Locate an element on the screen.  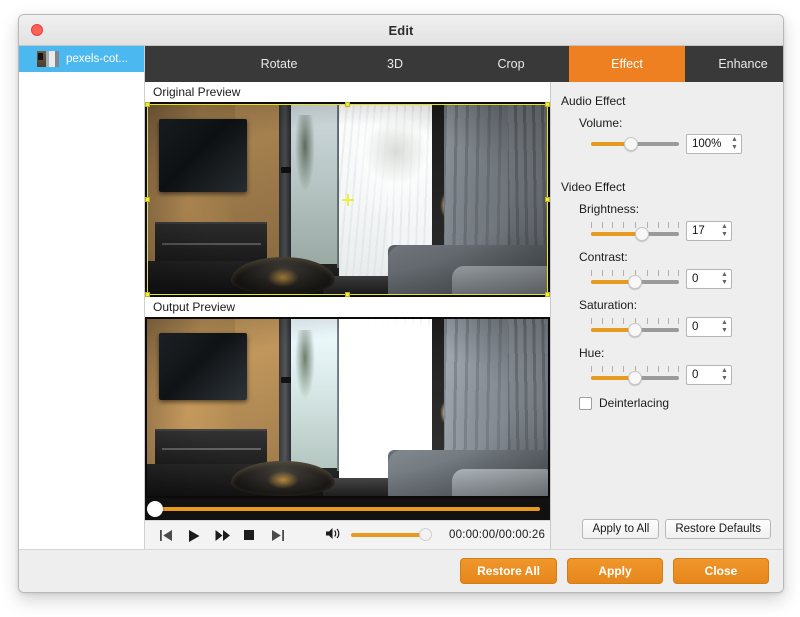
contrast-slider is located at coordinates (635, 279).